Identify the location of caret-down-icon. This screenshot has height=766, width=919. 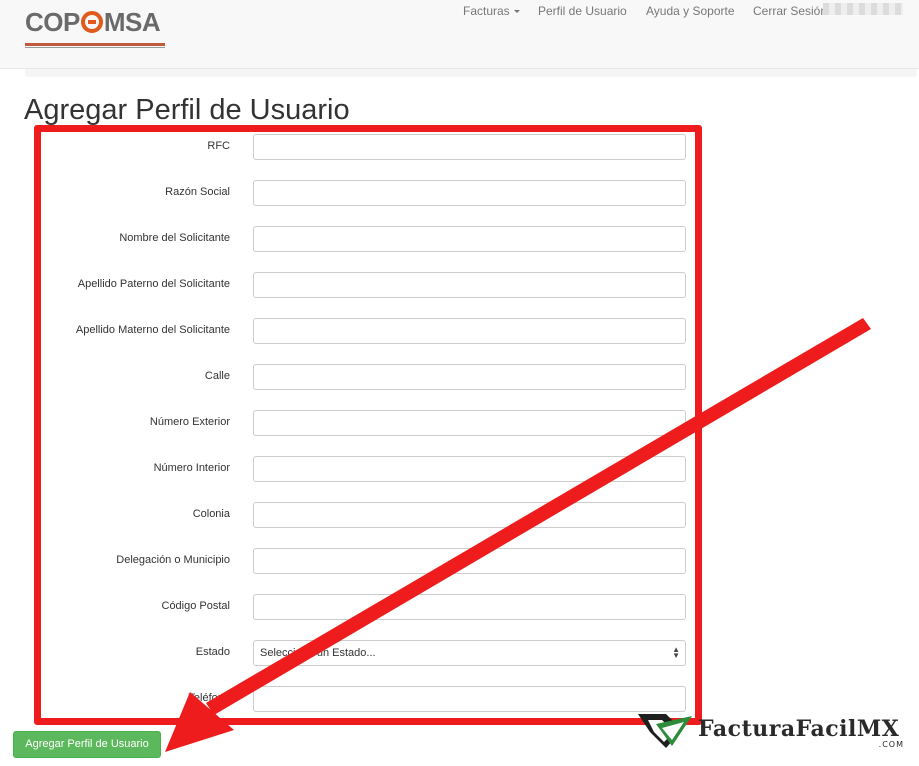
(516, 11).